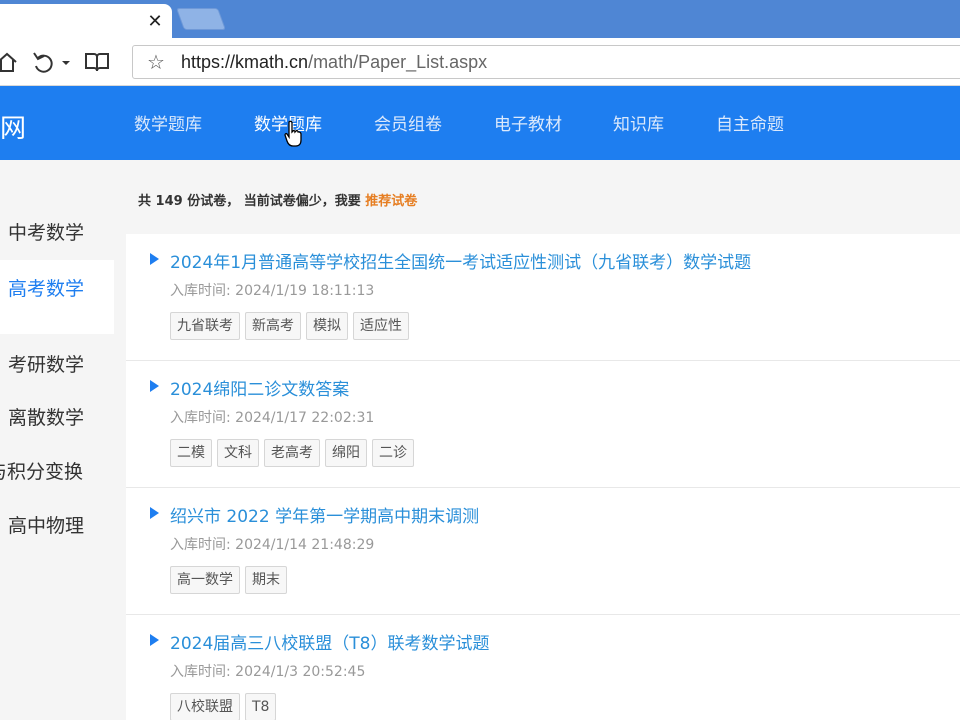 This screenshot has width=960, height=720. I want to click on tag: 二模, so click(191, 453).